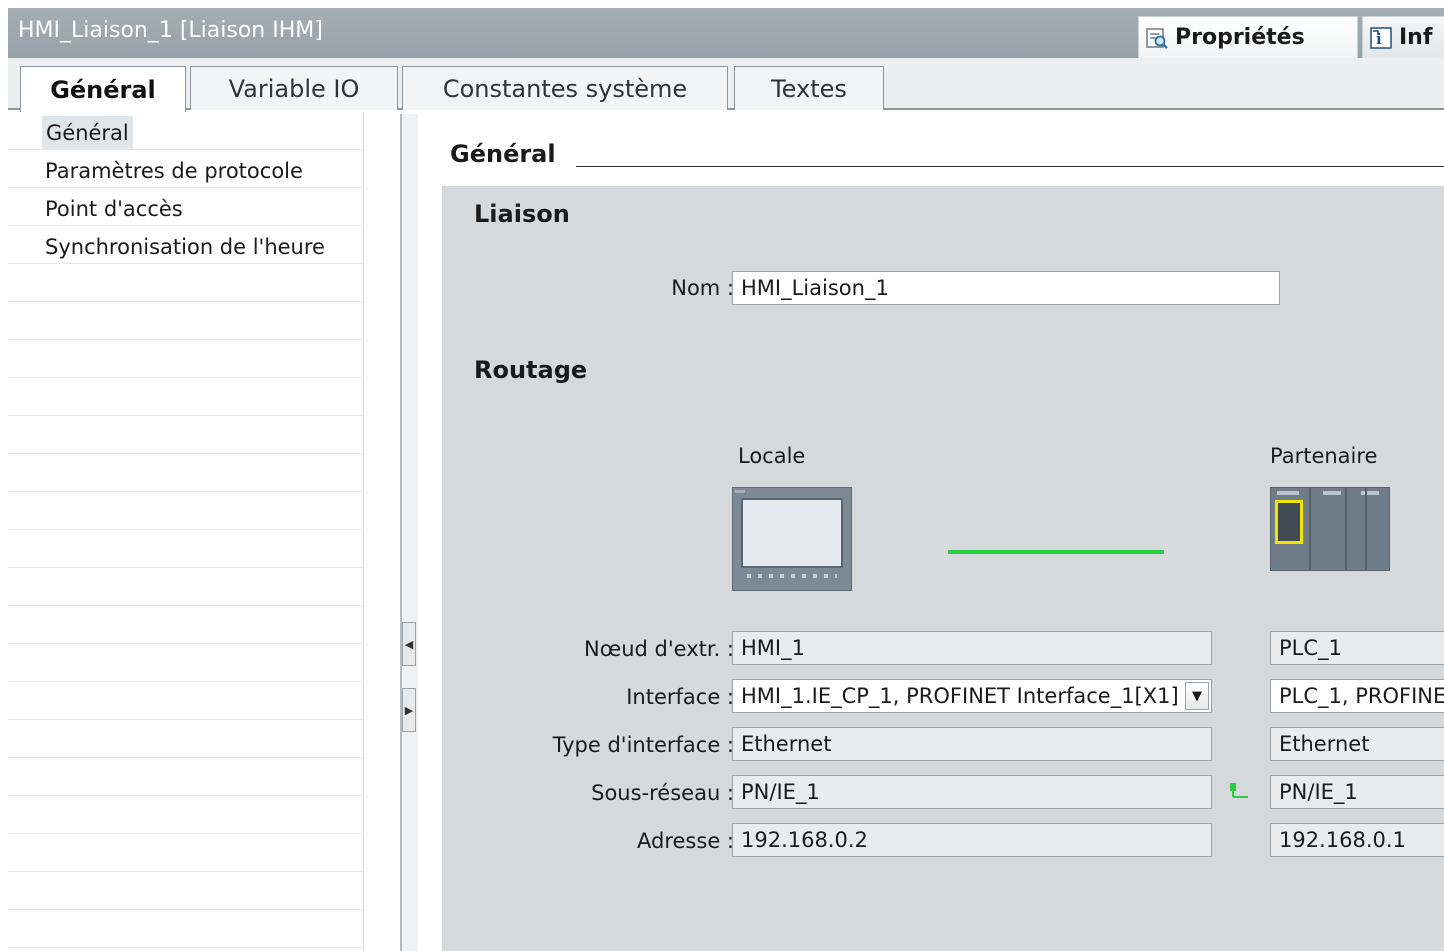 This screenshot has width=1444, height=951. What do you see at coordinates (1006, 288) in the screenshot?
I see `name-input: HMI_Liaison_1` at bounding box center [1006, 288].